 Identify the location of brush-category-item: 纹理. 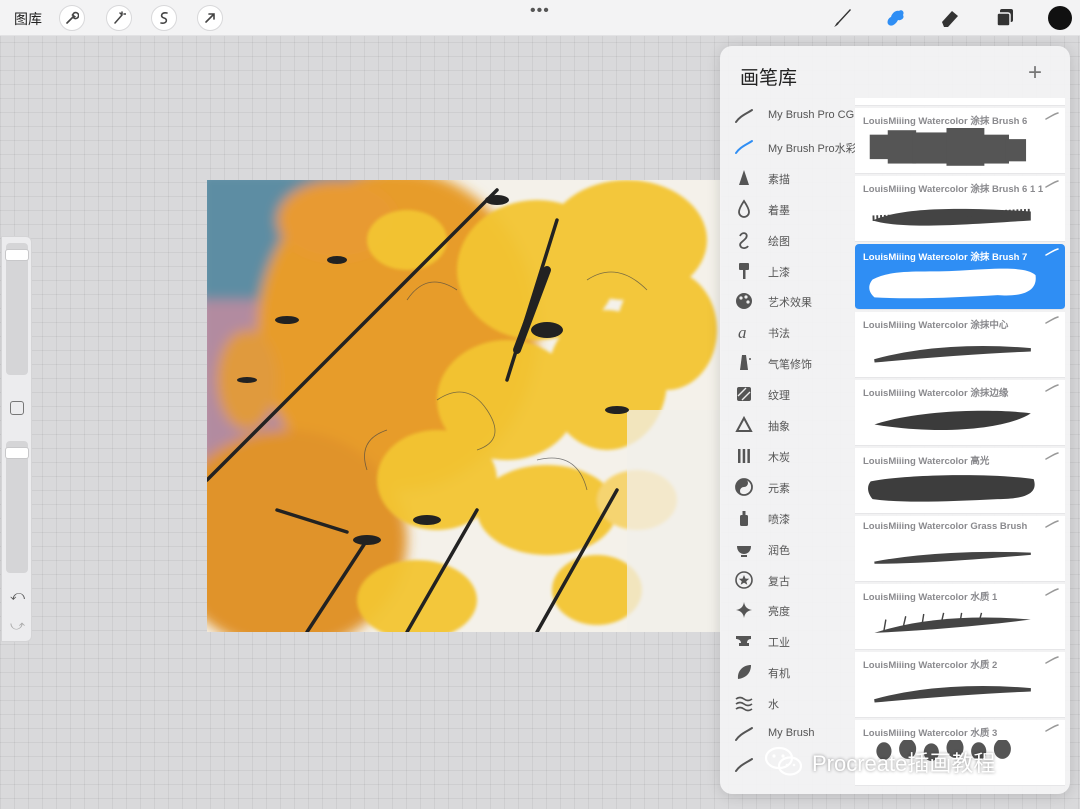
(787, 394).